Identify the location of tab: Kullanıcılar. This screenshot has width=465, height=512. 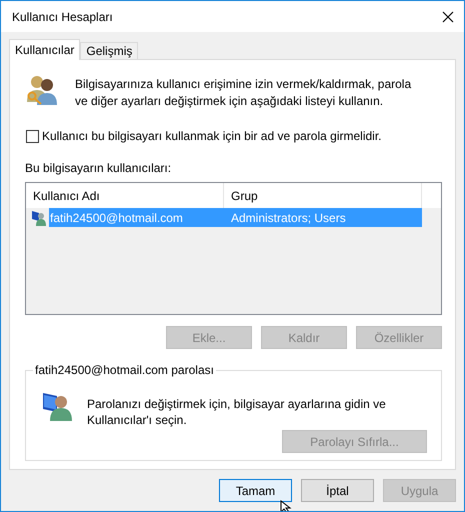
(44, 49).